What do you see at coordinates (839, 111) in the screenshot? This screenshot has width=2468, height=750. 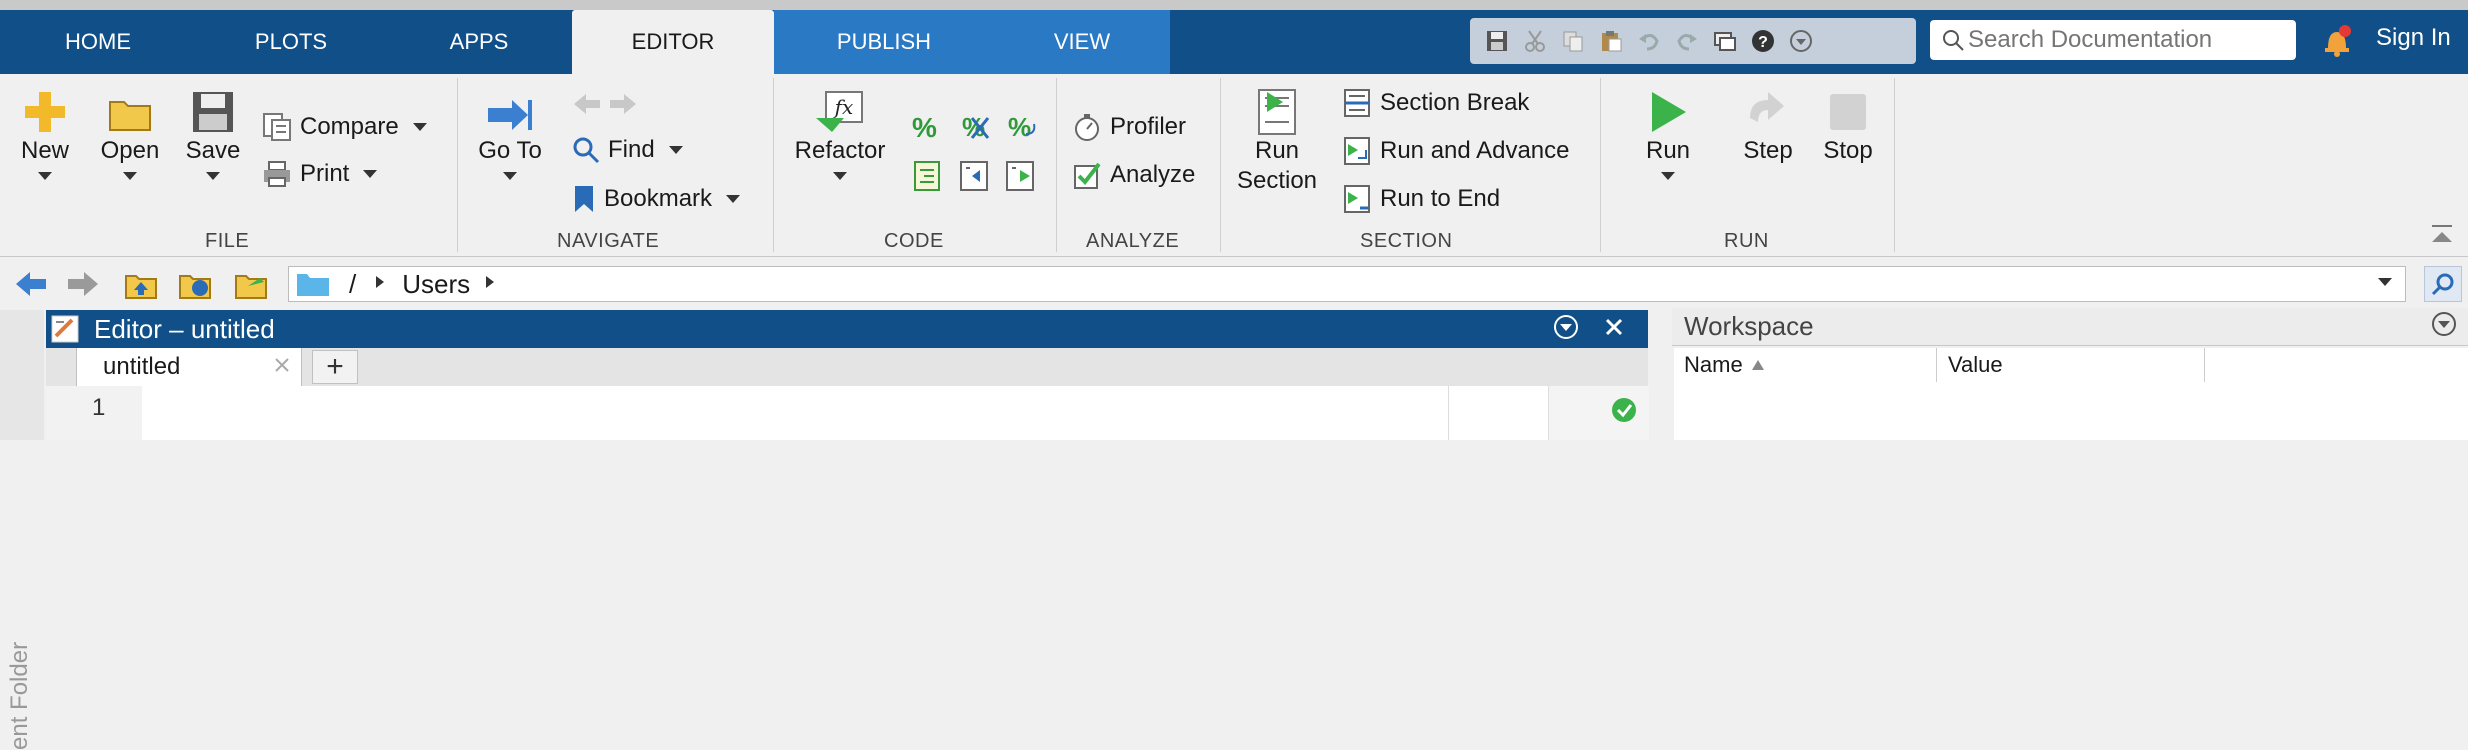 I see `refactor-fx-icon: fx` at bounding box center [839, 111].